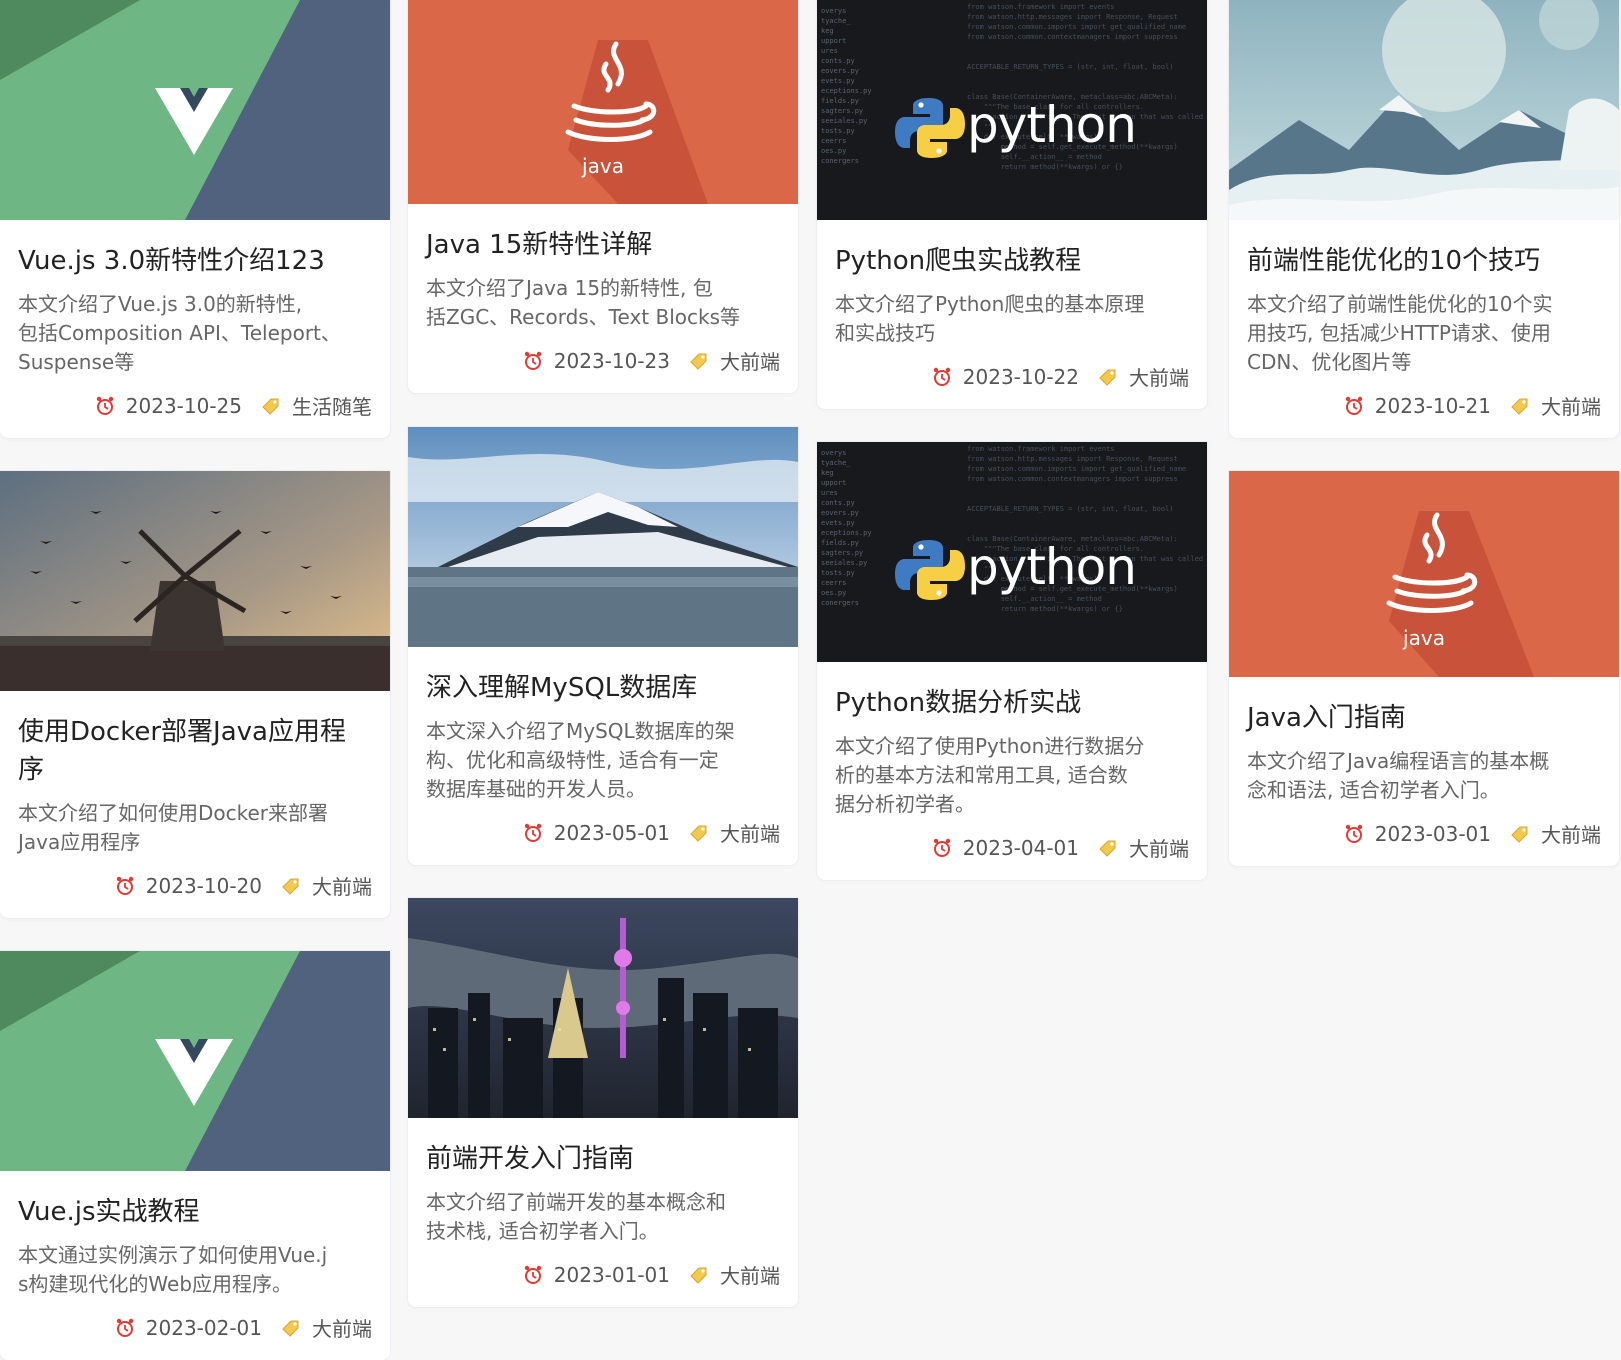 The width and height of the screenshot is (1621, 1360). Describe the element at coordinates (1012, 703) in the screenshot. I see `article-title: Python数据分析实战` at that location.